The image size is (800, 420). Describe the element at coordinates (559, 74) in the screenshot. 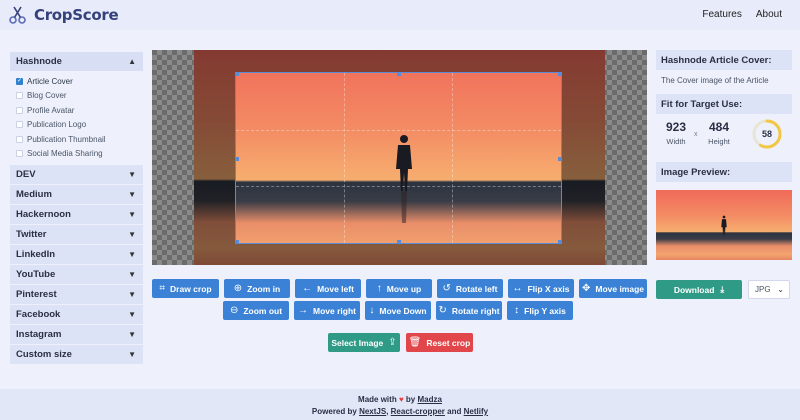

I see `crop-handle-ne` at that location.